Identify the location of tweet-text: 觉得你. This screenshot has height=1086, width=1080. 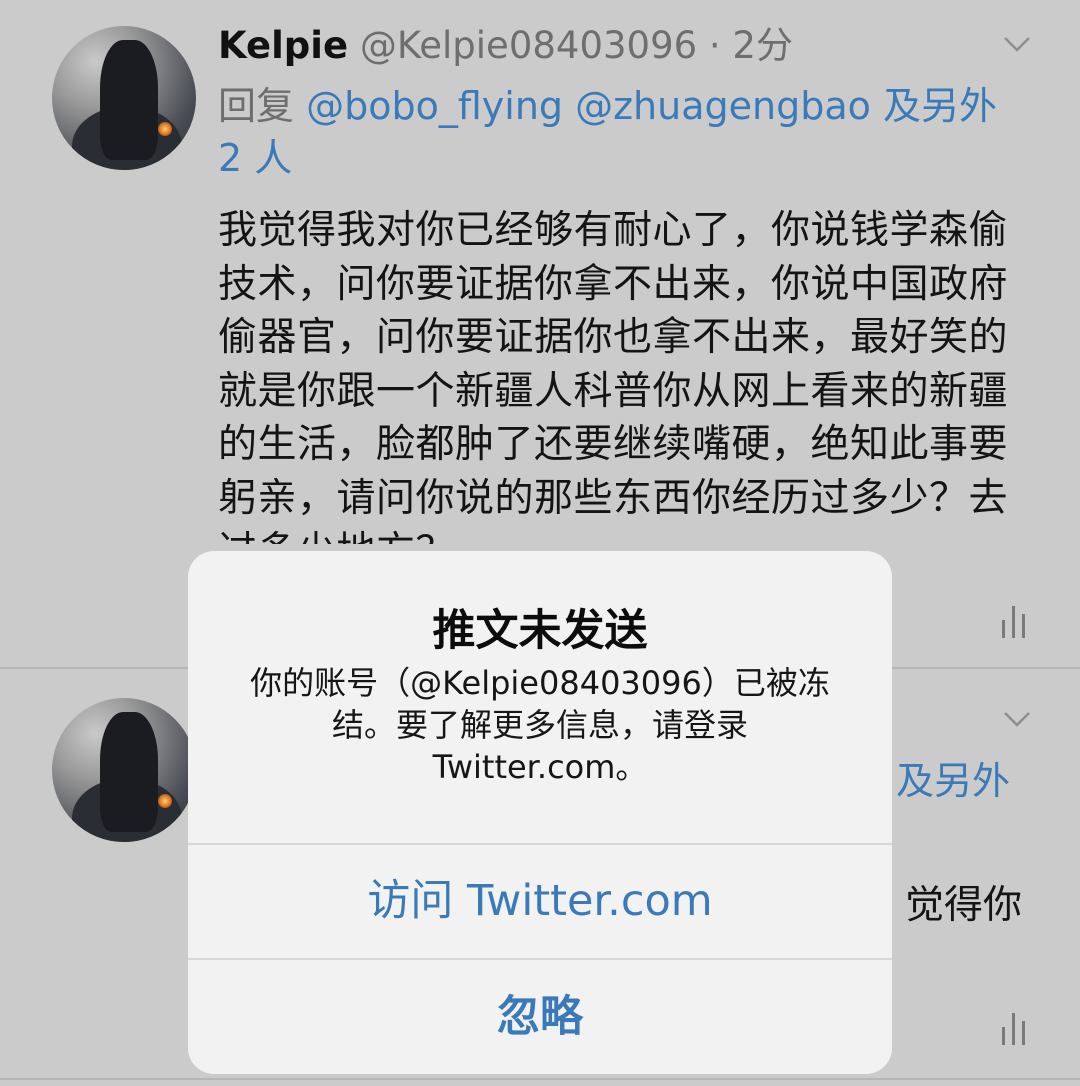
(963, 905).